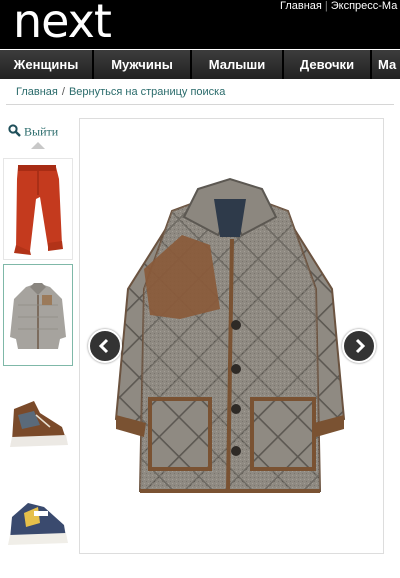  Describe the element at coordinates (62, 24) in the screenshot. I see `next-logo: next` at that location.